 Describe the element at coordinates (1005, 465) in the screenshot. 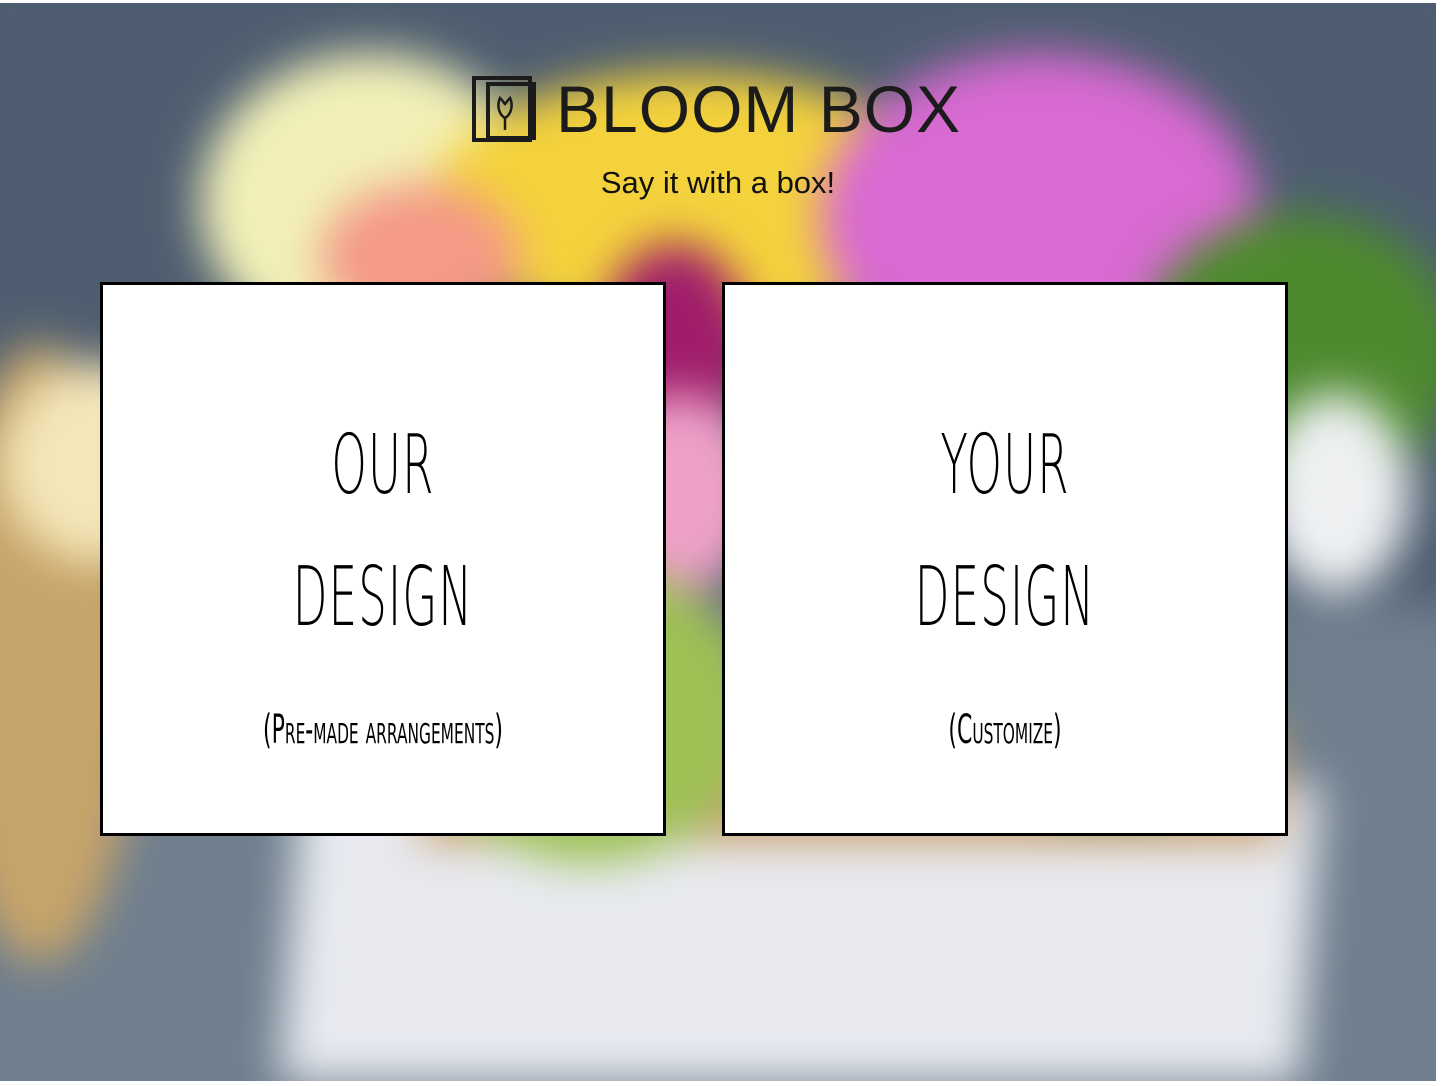

I see `card-title-line1: YOUR` at that location.